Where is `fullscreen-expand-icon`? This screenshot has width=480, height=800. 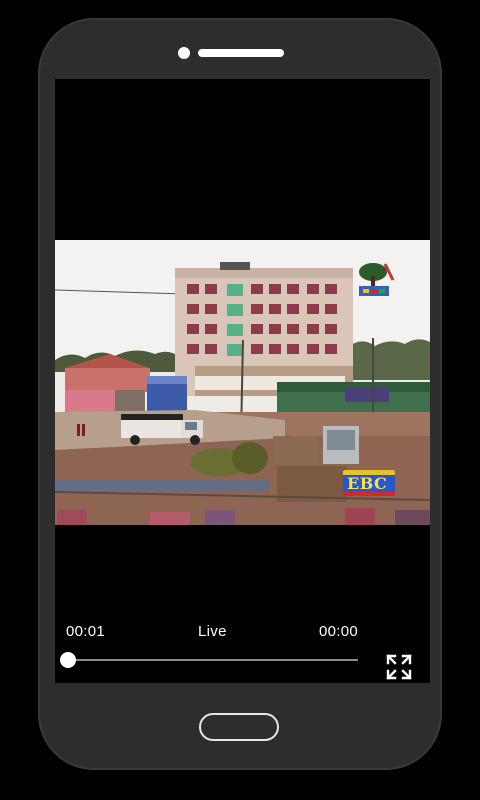
fullscreen-expand-icon is located at coordinates (399, 667).